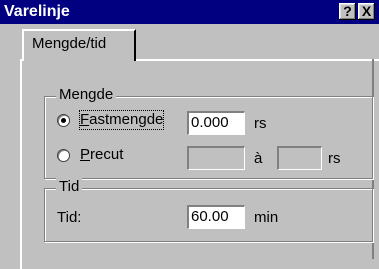  I want to click on tab-mengde-tid: Mengde/tid, so click(79, 45).